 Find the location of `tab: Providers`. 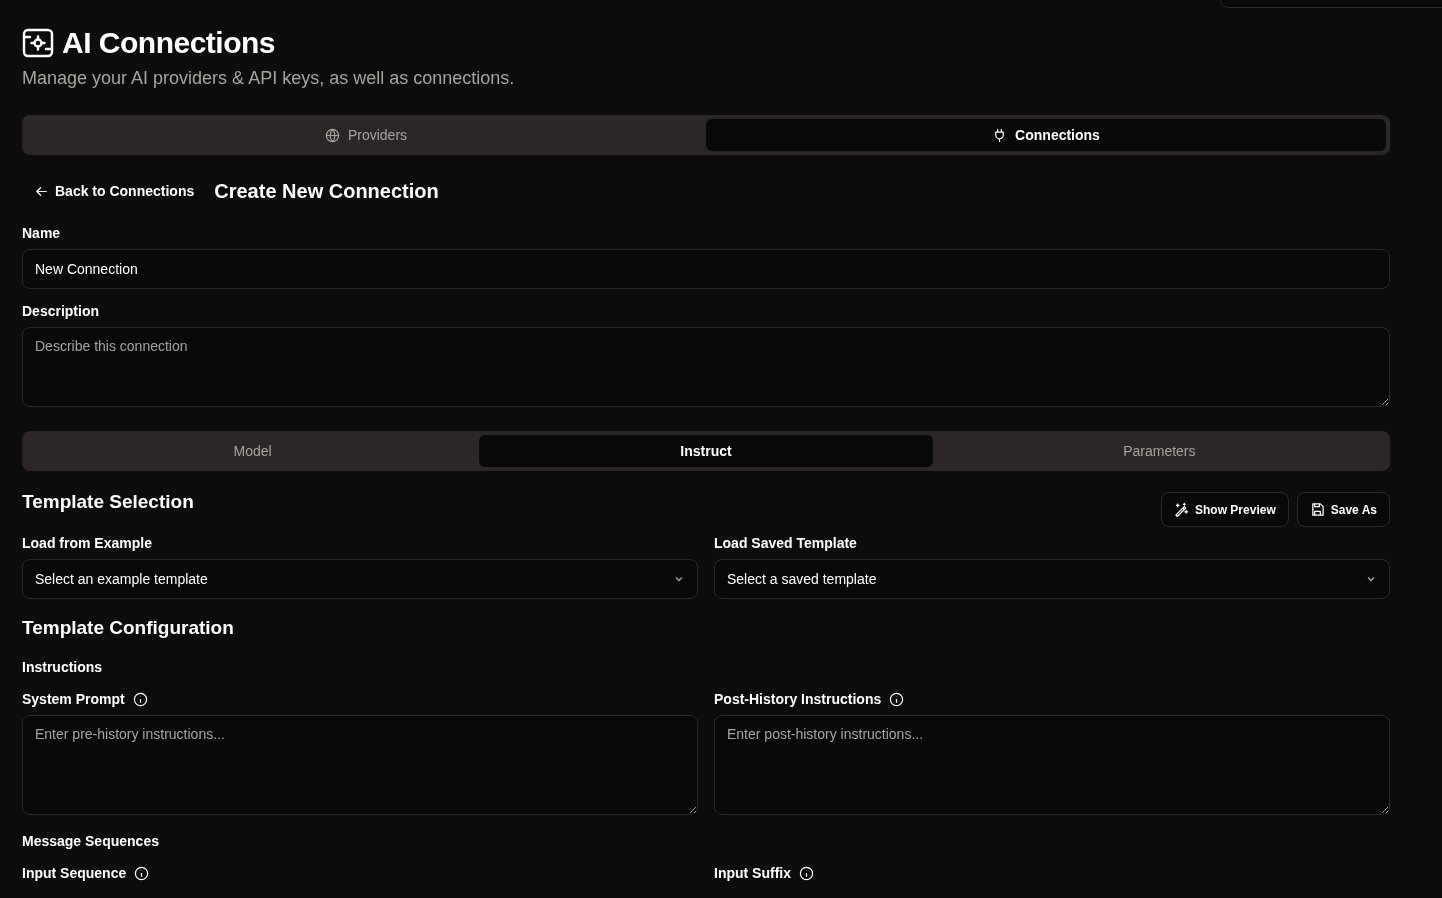

tab: Providers is located at coordinates (366, 135).